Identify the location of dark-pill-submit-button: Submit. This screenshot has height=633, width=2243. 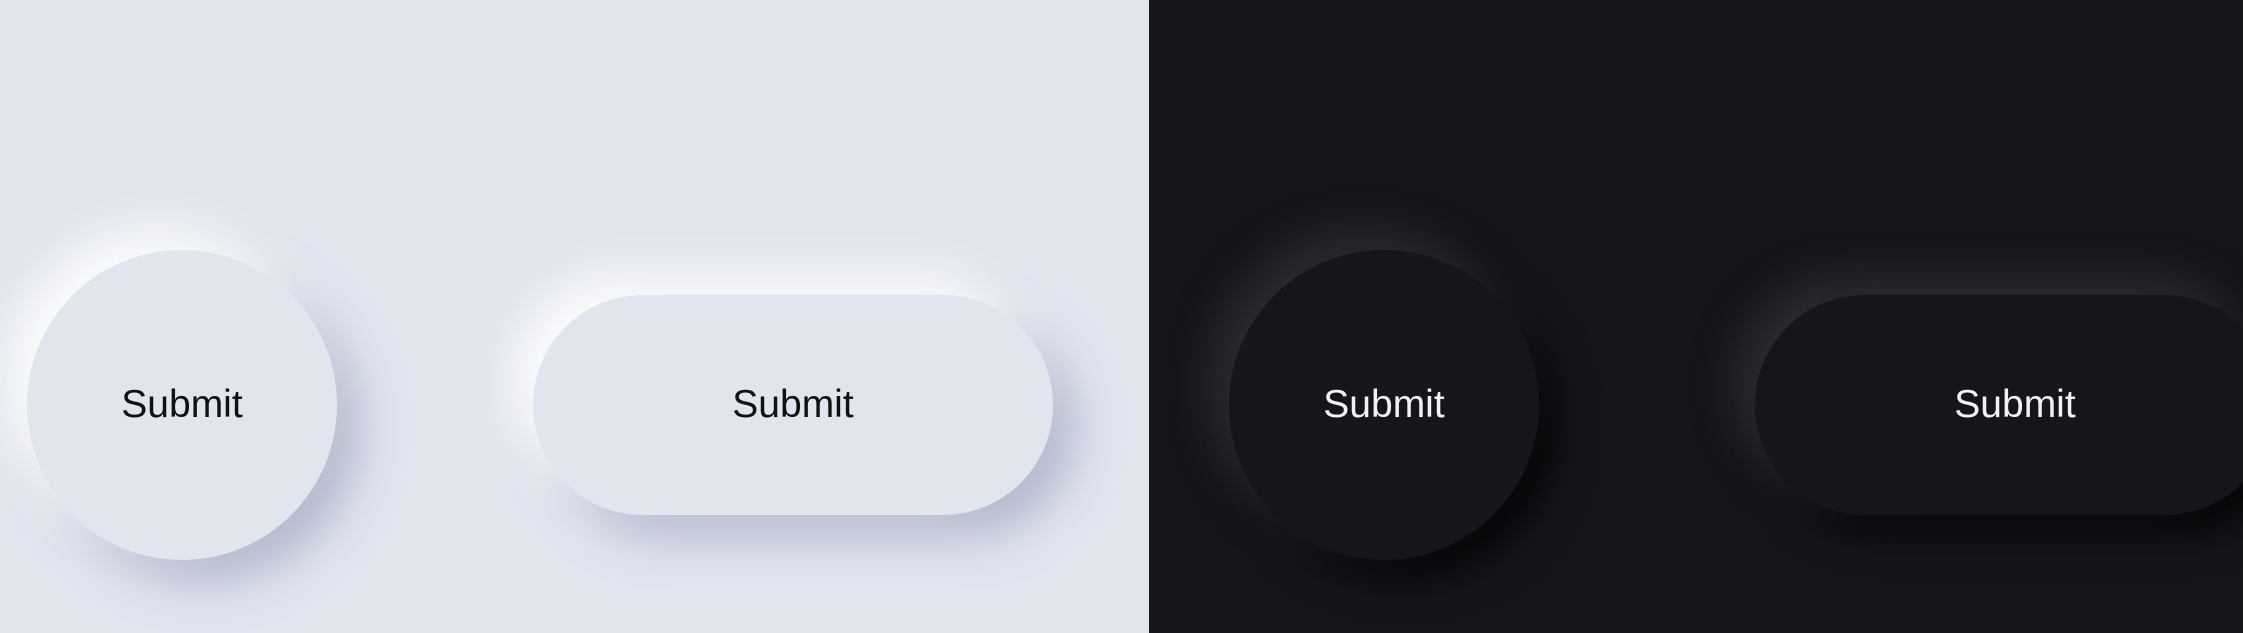
(1999, 405).